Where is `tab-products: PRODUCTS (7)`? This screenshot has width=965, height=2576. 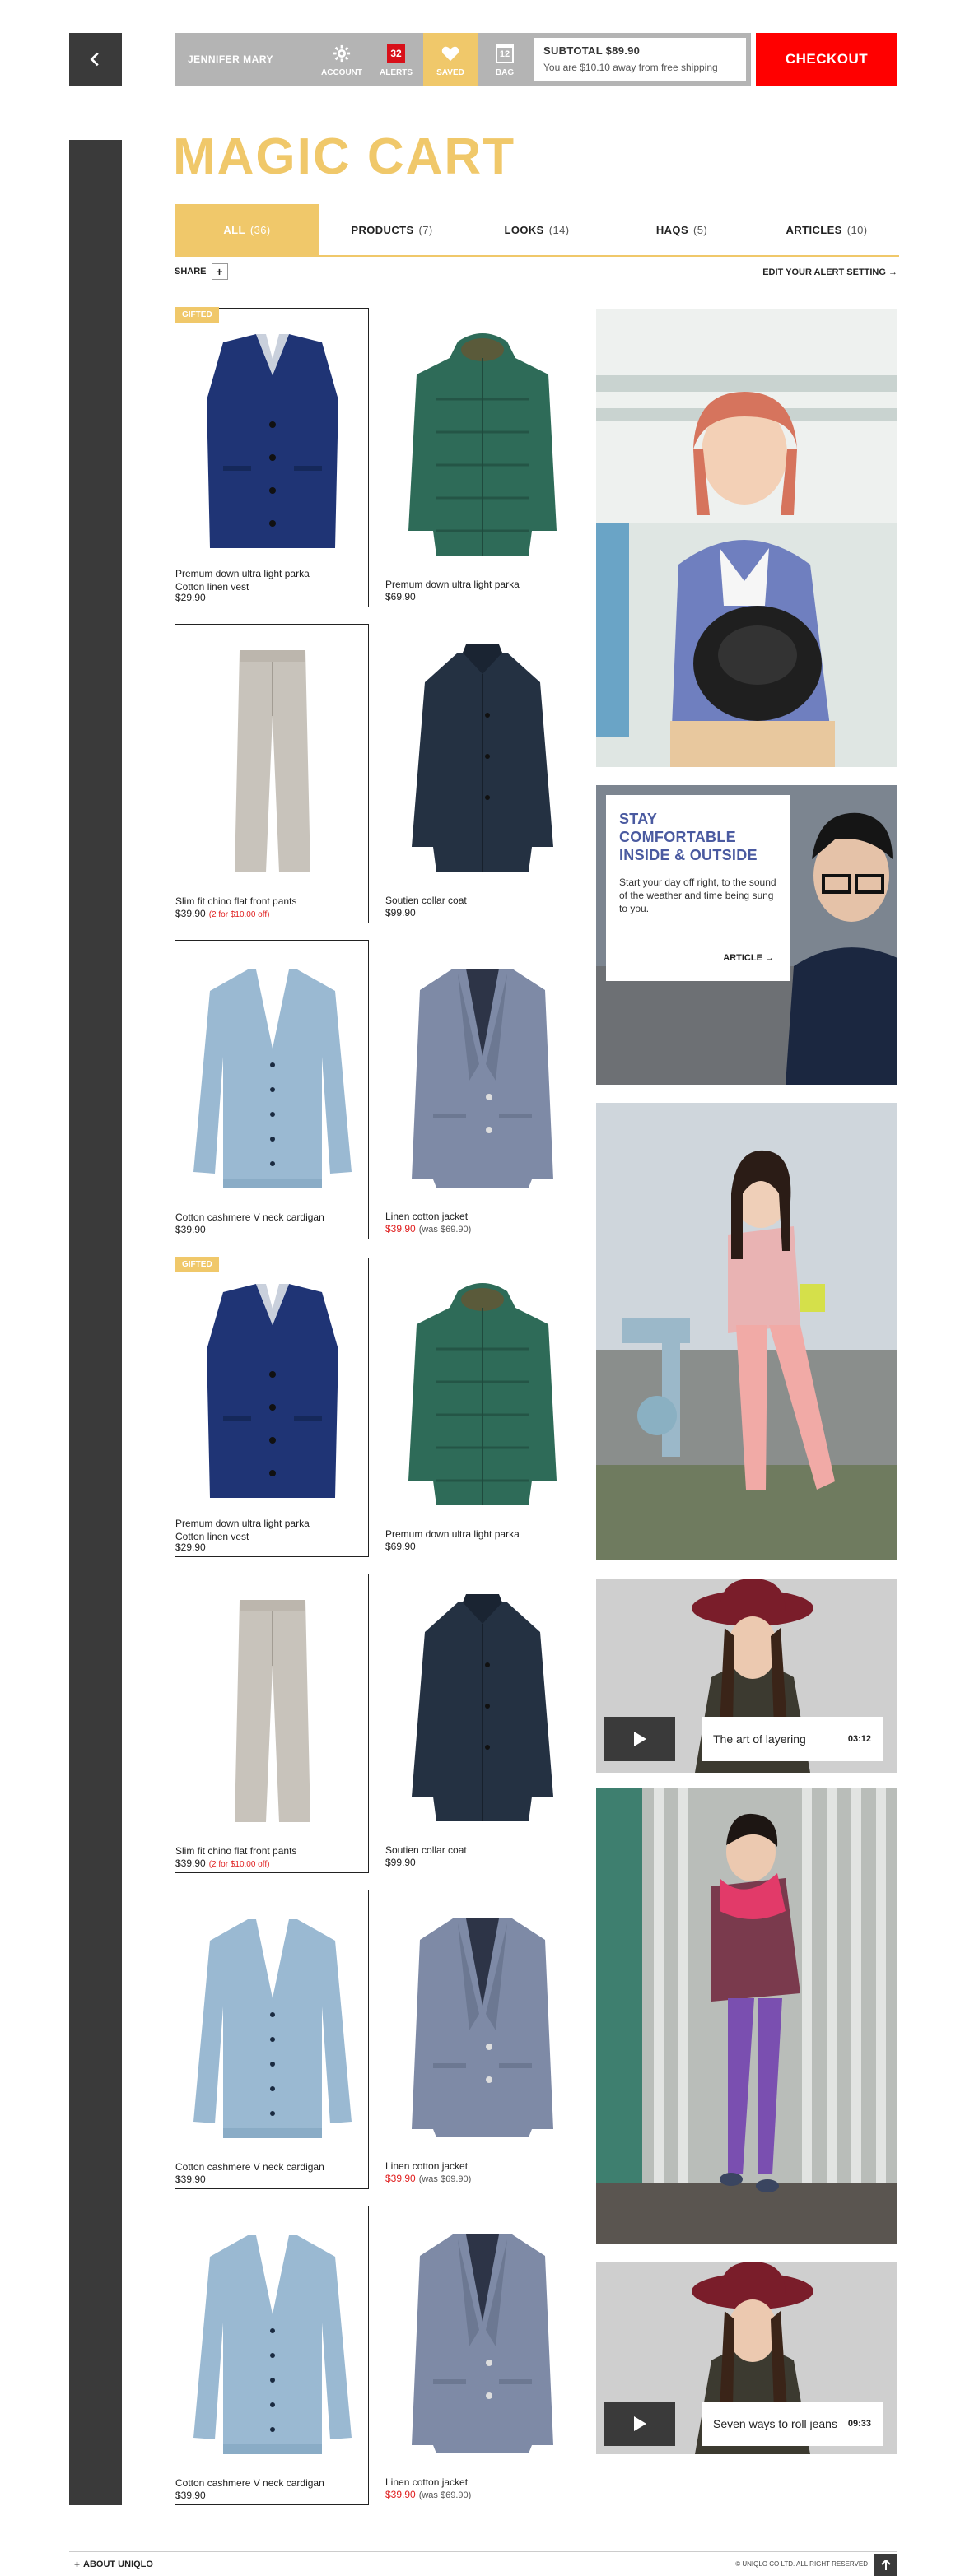
tab-products: PRODUCTS (7) is located at coordinates (391, 229).